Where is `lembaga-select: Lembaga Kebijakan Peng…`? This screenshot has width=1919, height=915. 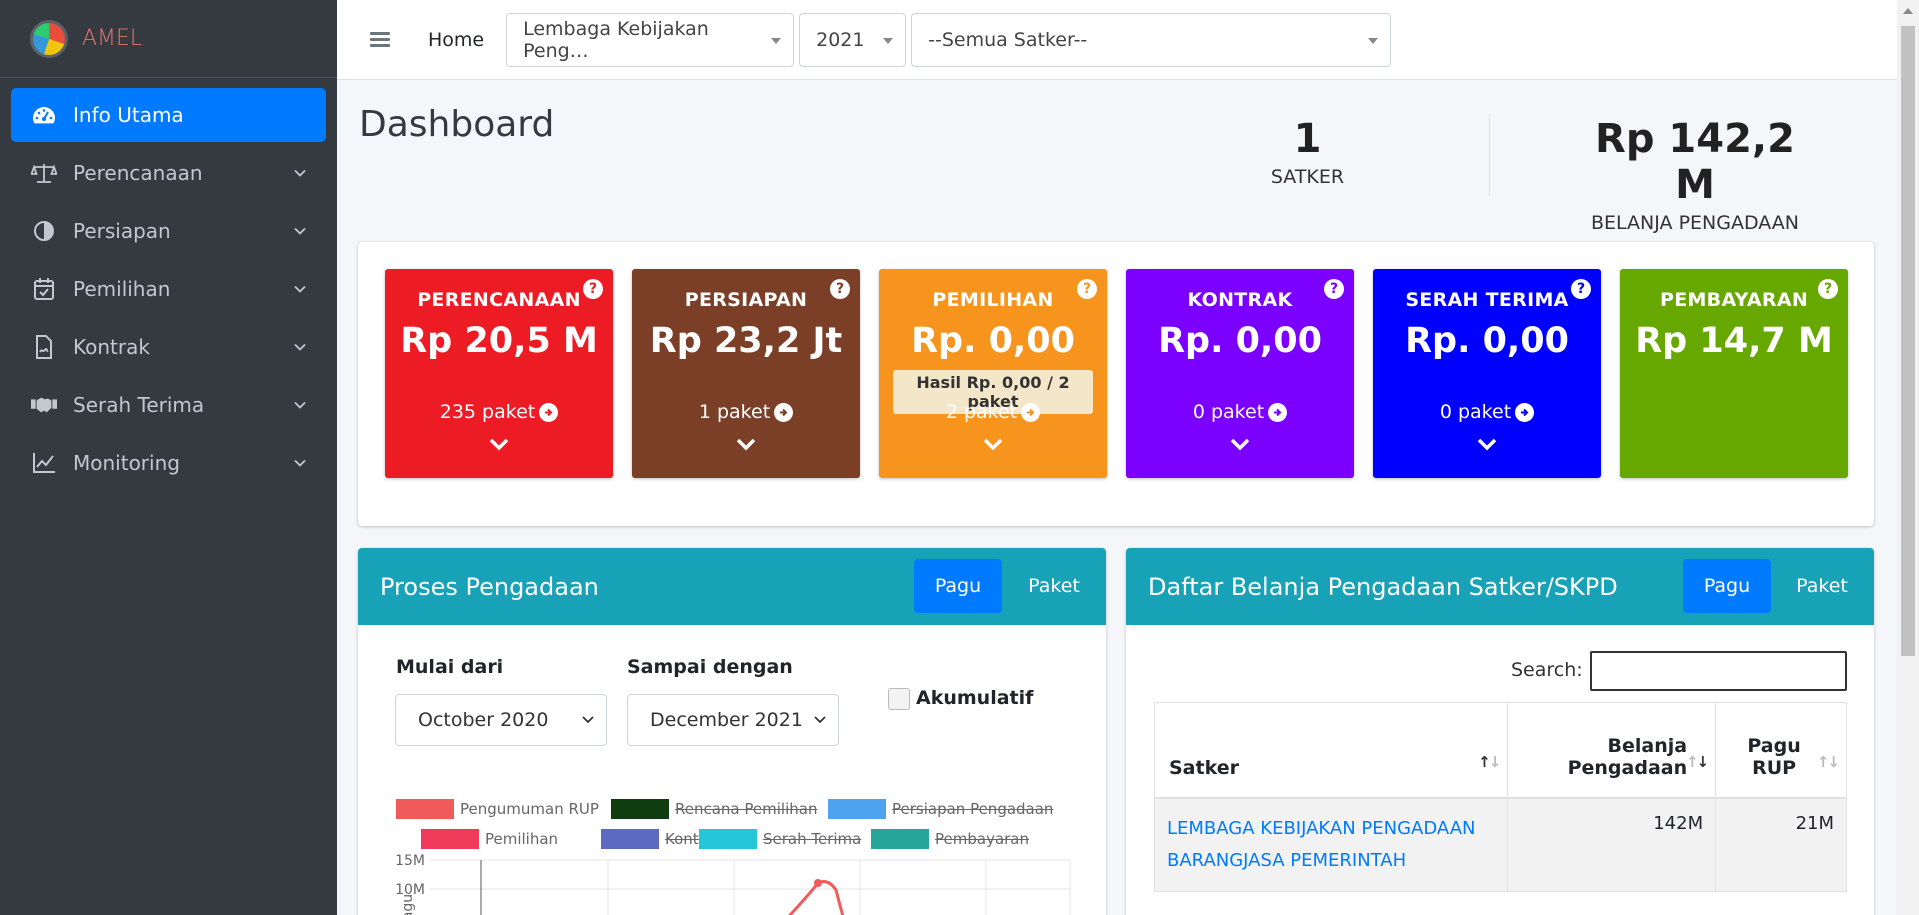 lembaga-select: Lembaga Kebijakan Peng… is located at coordinates (650, 39).